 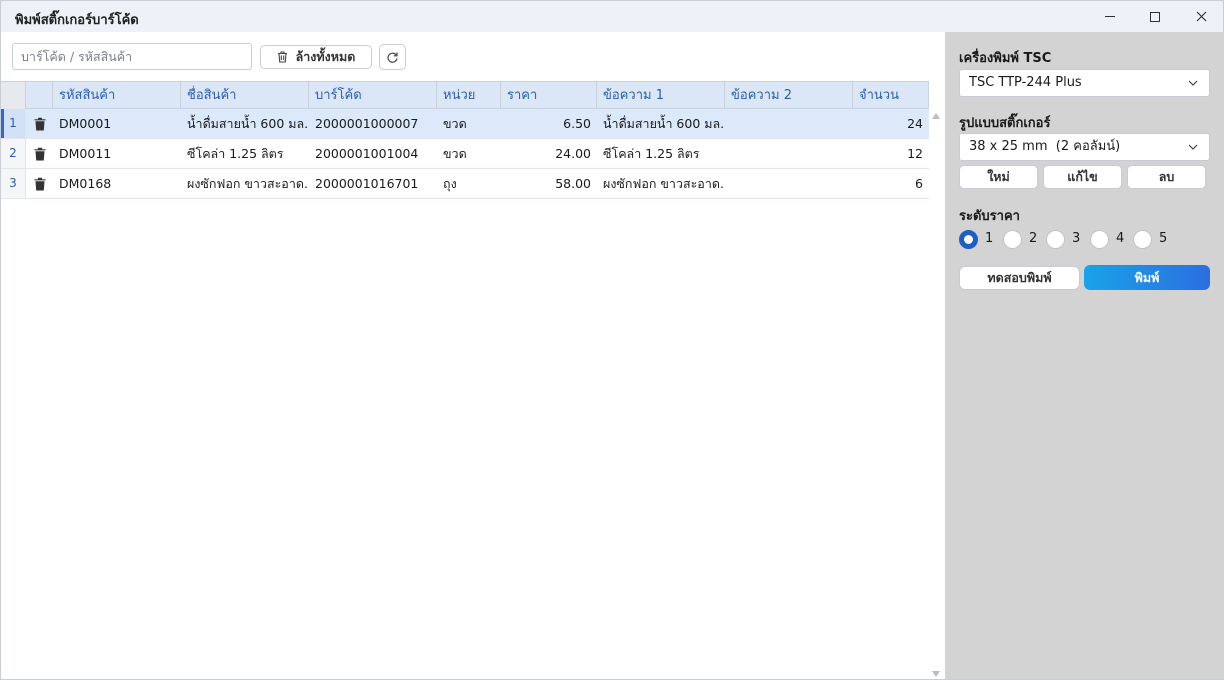 What do you see at coordinates (1005, 123) in the screenshot?
I see `sticker-format-label: รูปแบบสติ๊กเกอร์` at bounding box center [1005, 123].